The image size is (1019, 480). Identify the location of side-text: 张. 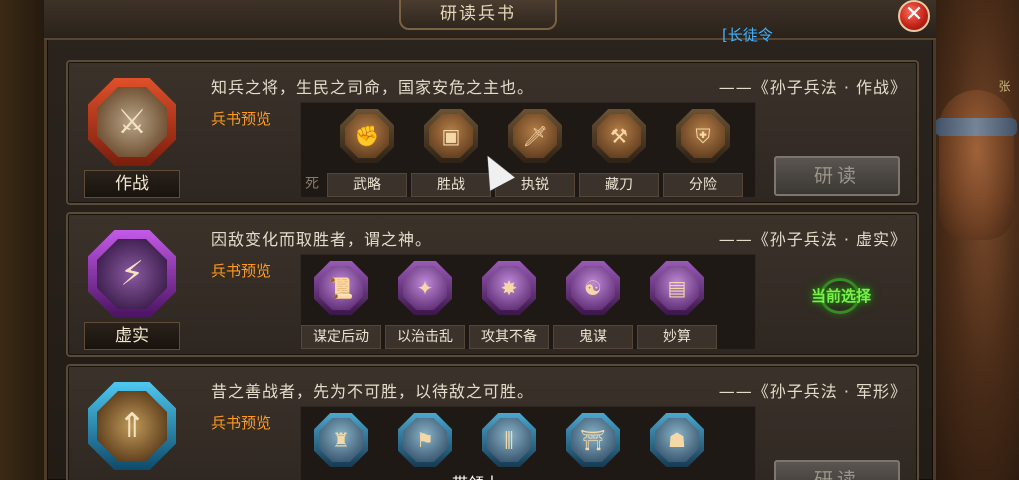
(1004, 86).